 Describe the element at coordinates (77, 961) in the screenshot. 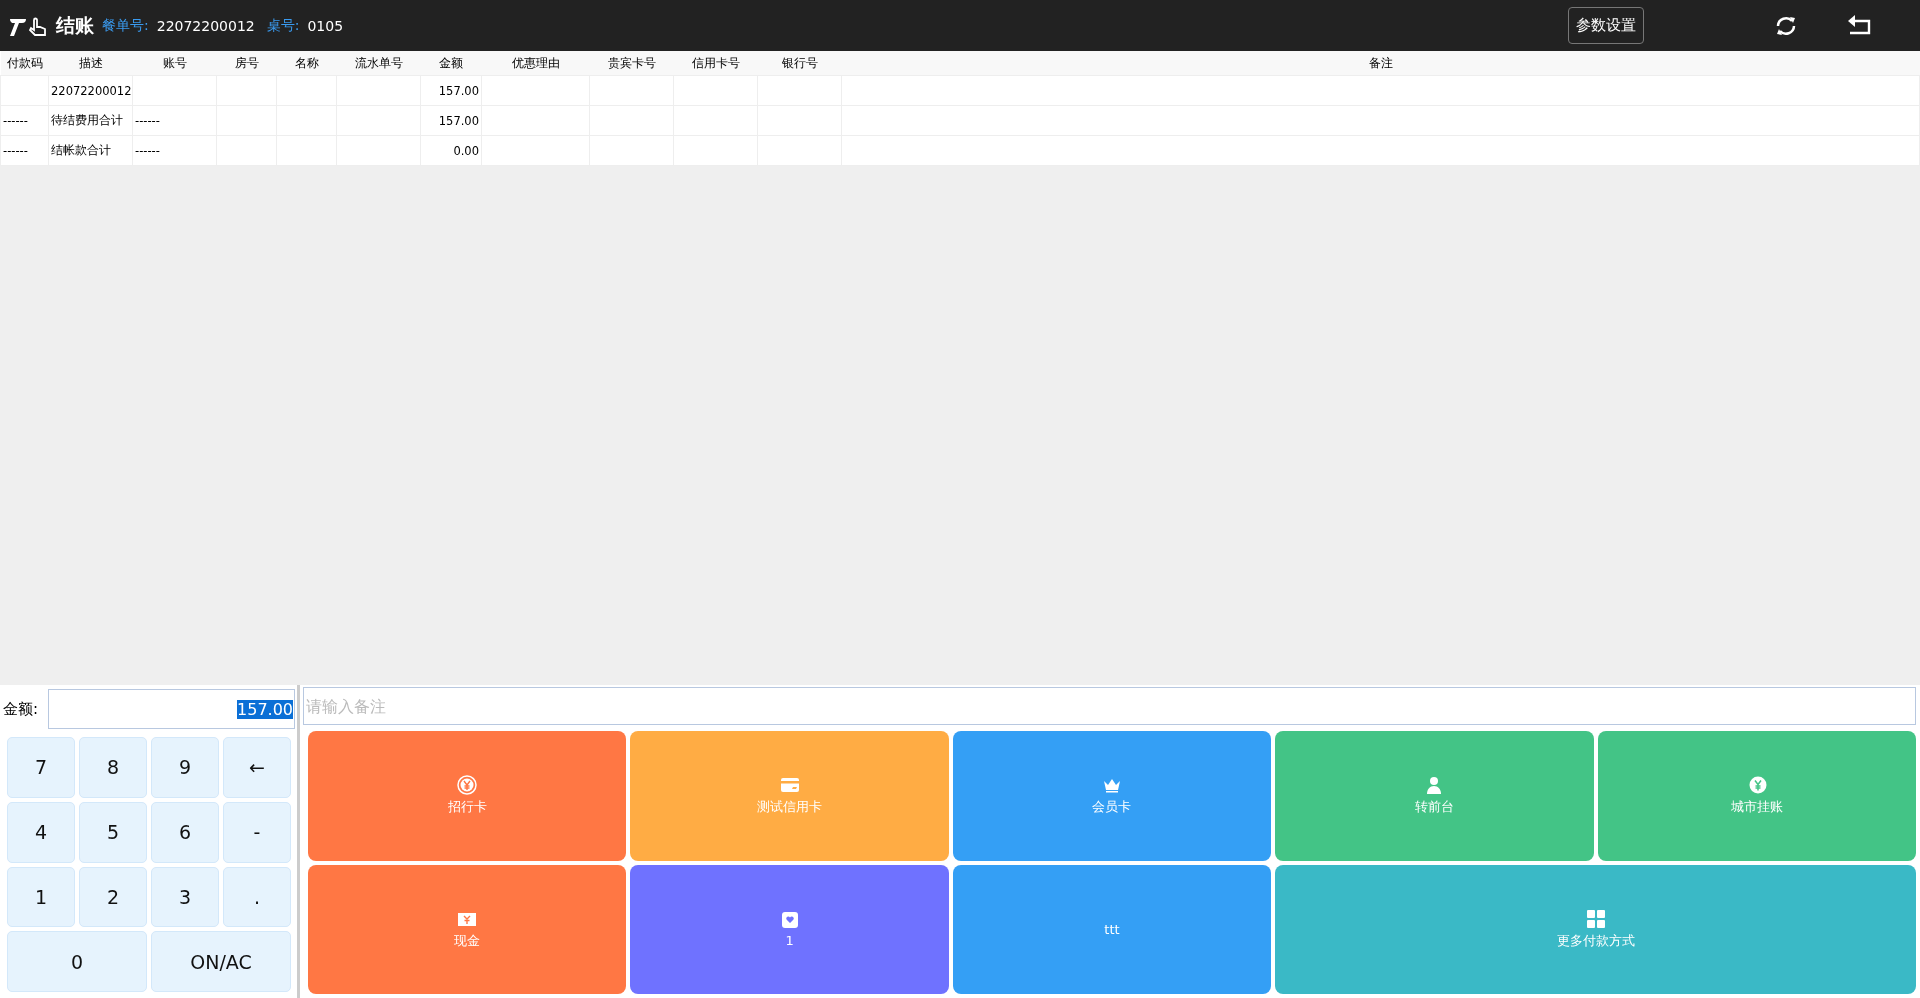

I see `keypad-key: 0` at that location.